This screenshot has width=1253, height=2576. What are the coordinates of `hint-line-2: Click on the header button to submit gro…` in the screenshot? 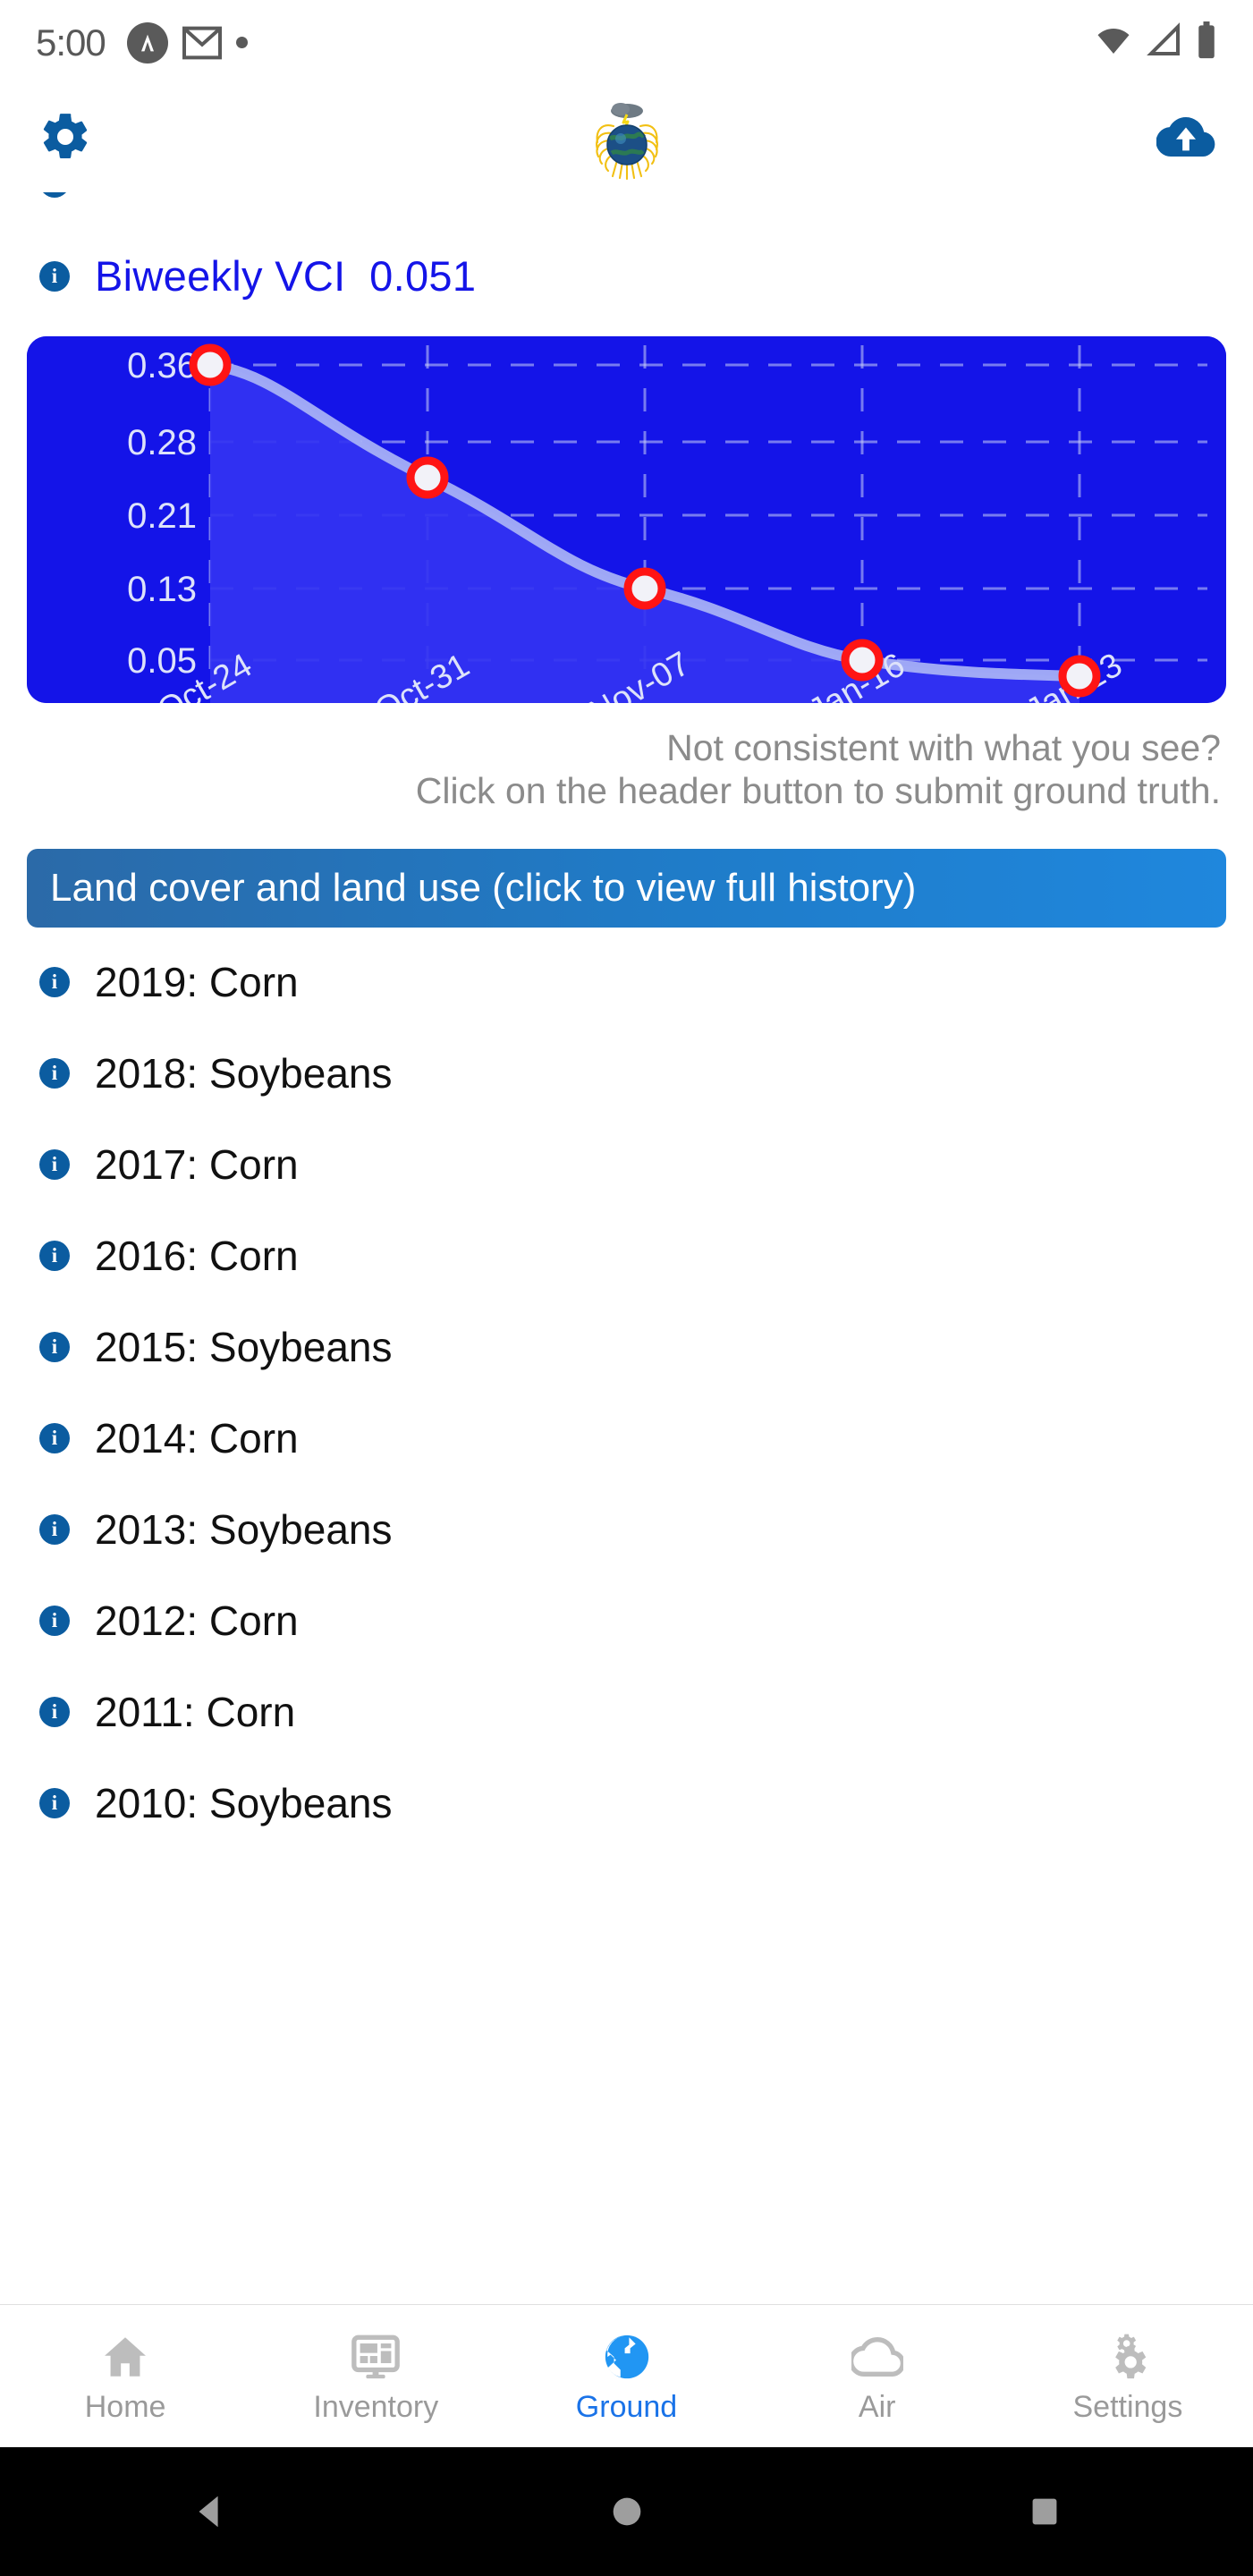 It's located at (818, 791).